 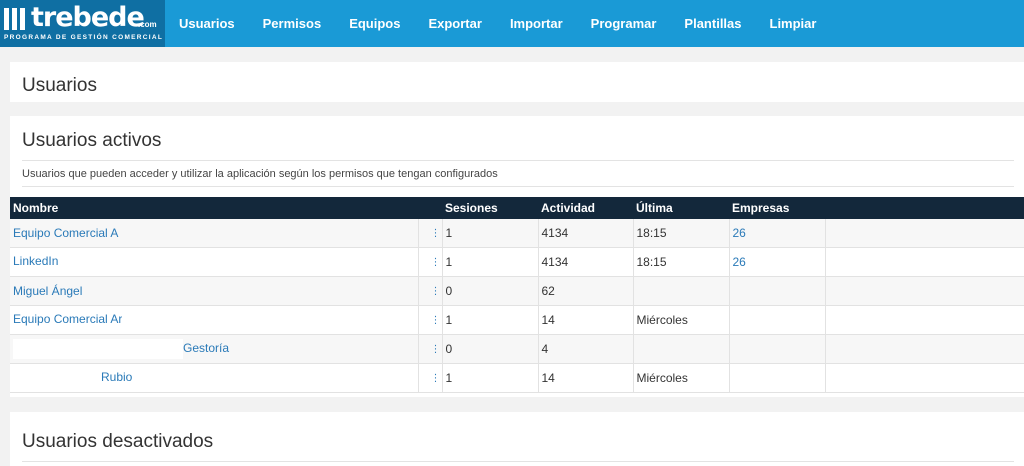 What do you see at coordinates (586, 349) in the screenshot?
I see `activity-cell: 4` at bounding box center [586, 349].